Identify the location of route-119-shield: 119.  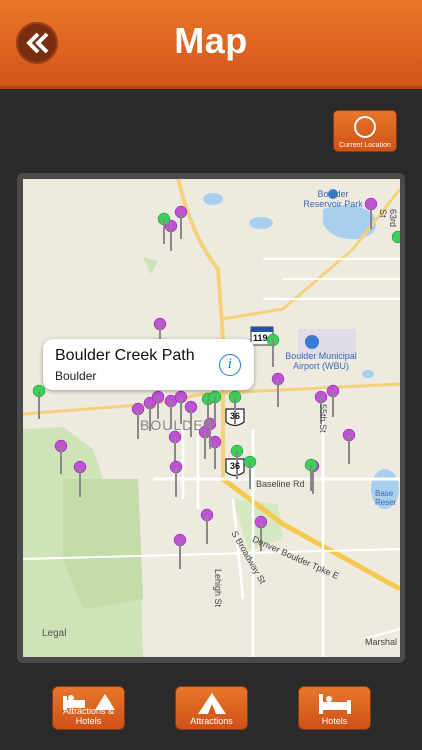
(260, 338).